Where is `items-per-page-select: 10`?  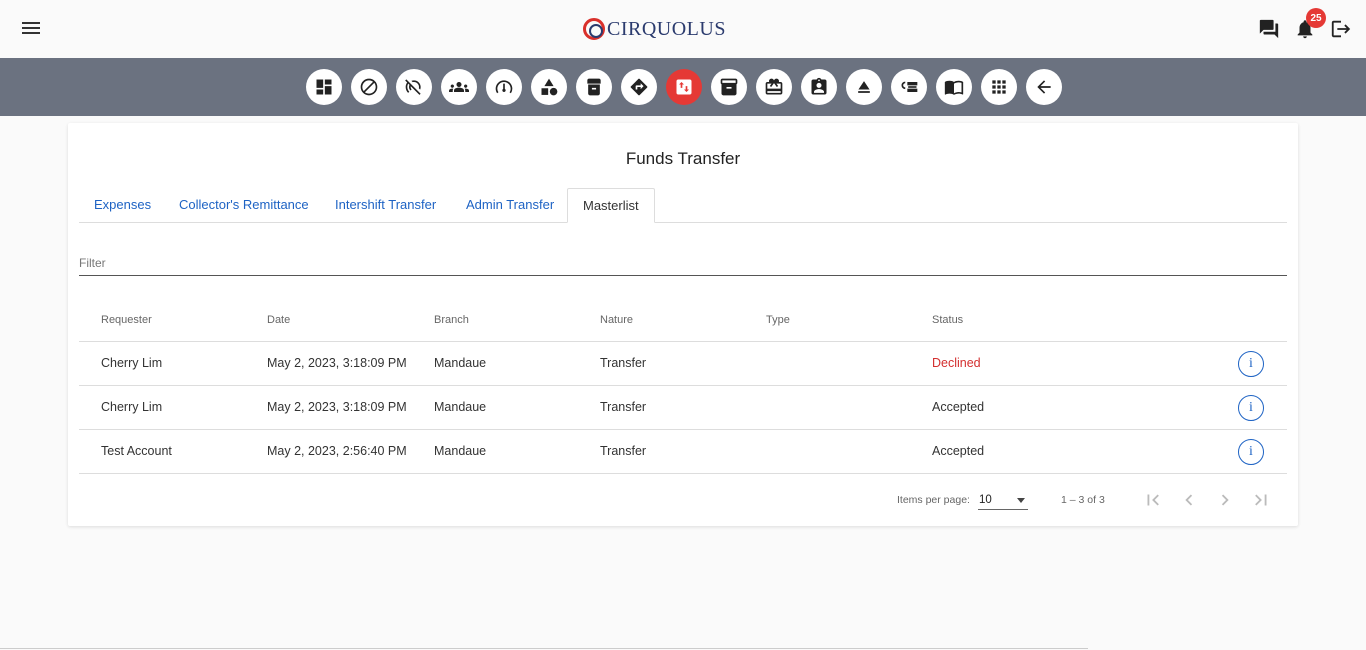
items-per-page-select: 10 is located at coordinates (1003, 500).